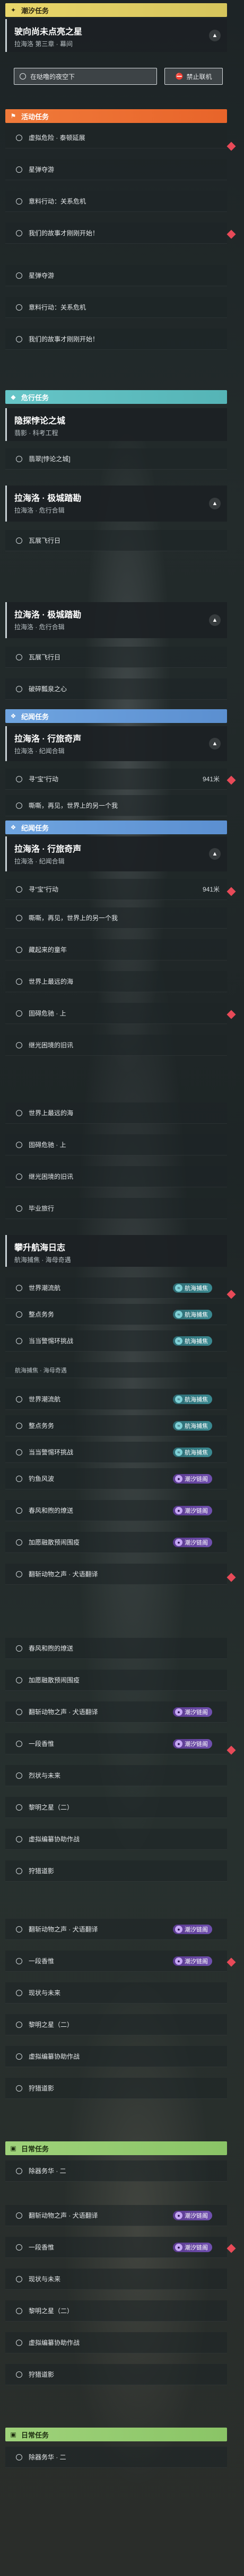 This screenshot has width=244, height=2576. What do you see at coordinates (35, 397) in the screenshot?
I see `section-title: 危行任务` at bounding box center [35, 397].